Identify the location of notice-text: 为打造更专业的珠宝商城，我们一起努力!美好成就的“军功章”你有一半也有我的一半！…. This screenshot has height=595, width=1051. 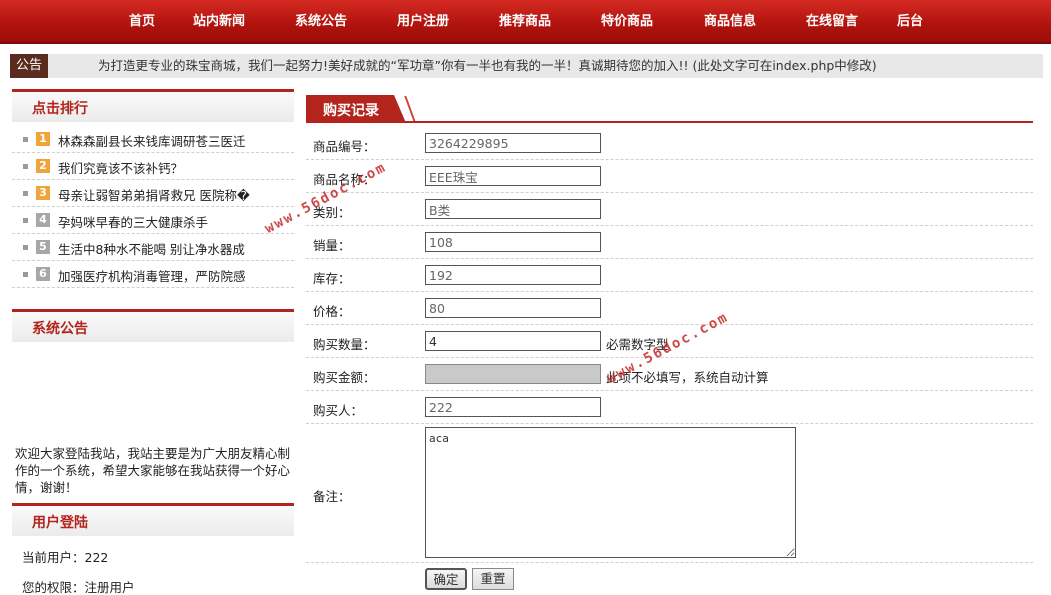
(487, 65).